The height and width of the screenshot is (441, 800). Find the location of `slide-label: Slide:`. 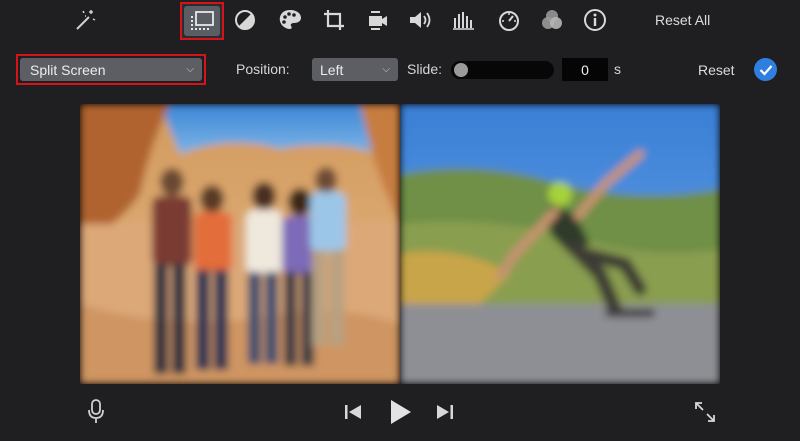

slide-label: Slide: is located at coordinates (425, 69).